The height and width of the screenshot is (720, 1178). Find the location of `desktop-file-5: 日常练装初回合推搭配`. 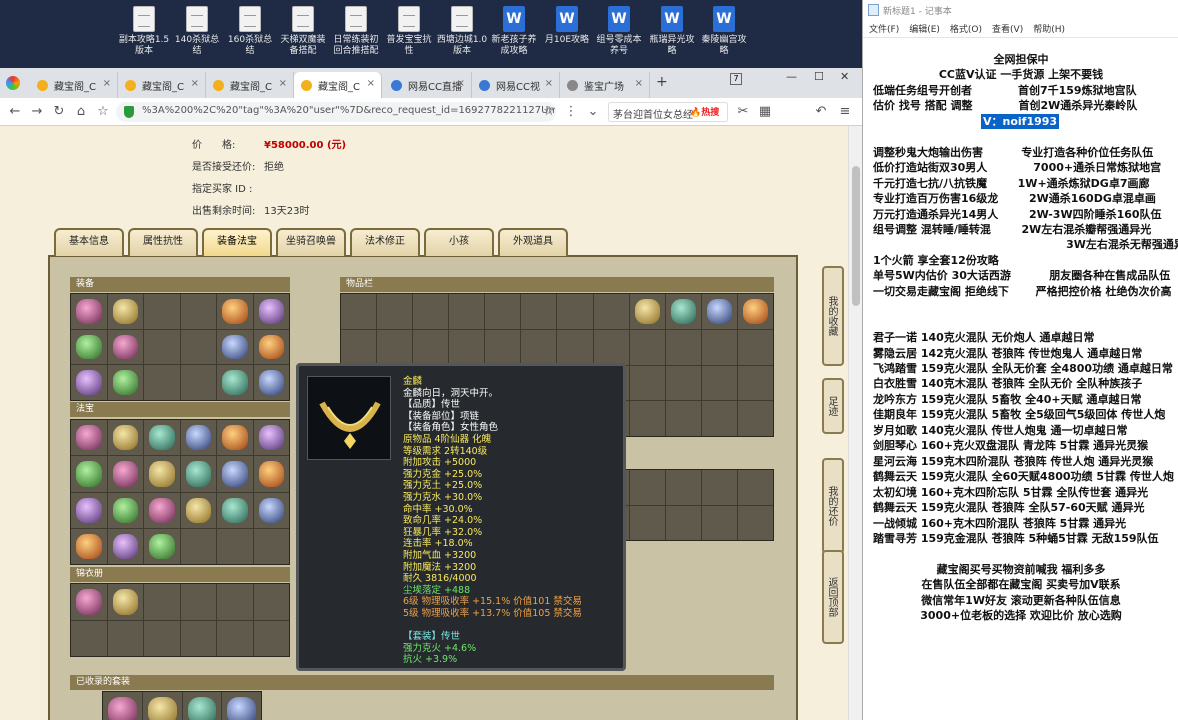

desktop-file-5: 日常练装初回合推搭配 is located at coordinates (356, 31).